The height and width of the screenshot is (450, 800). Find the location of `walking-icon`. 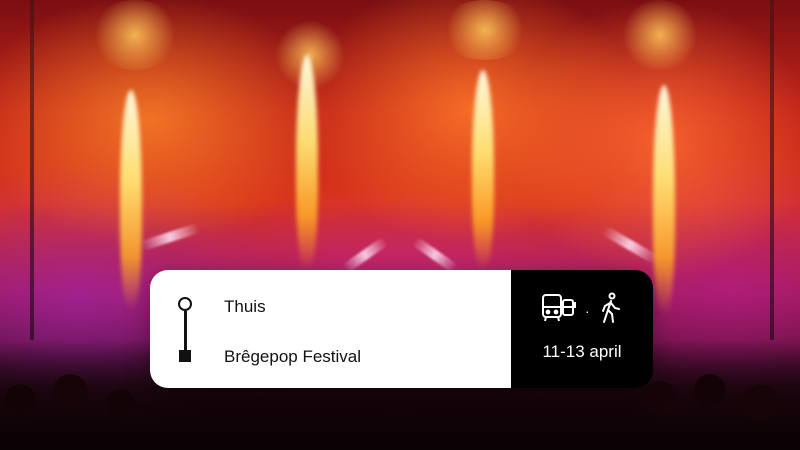

walking-icon is located at coordinates (611, 310).